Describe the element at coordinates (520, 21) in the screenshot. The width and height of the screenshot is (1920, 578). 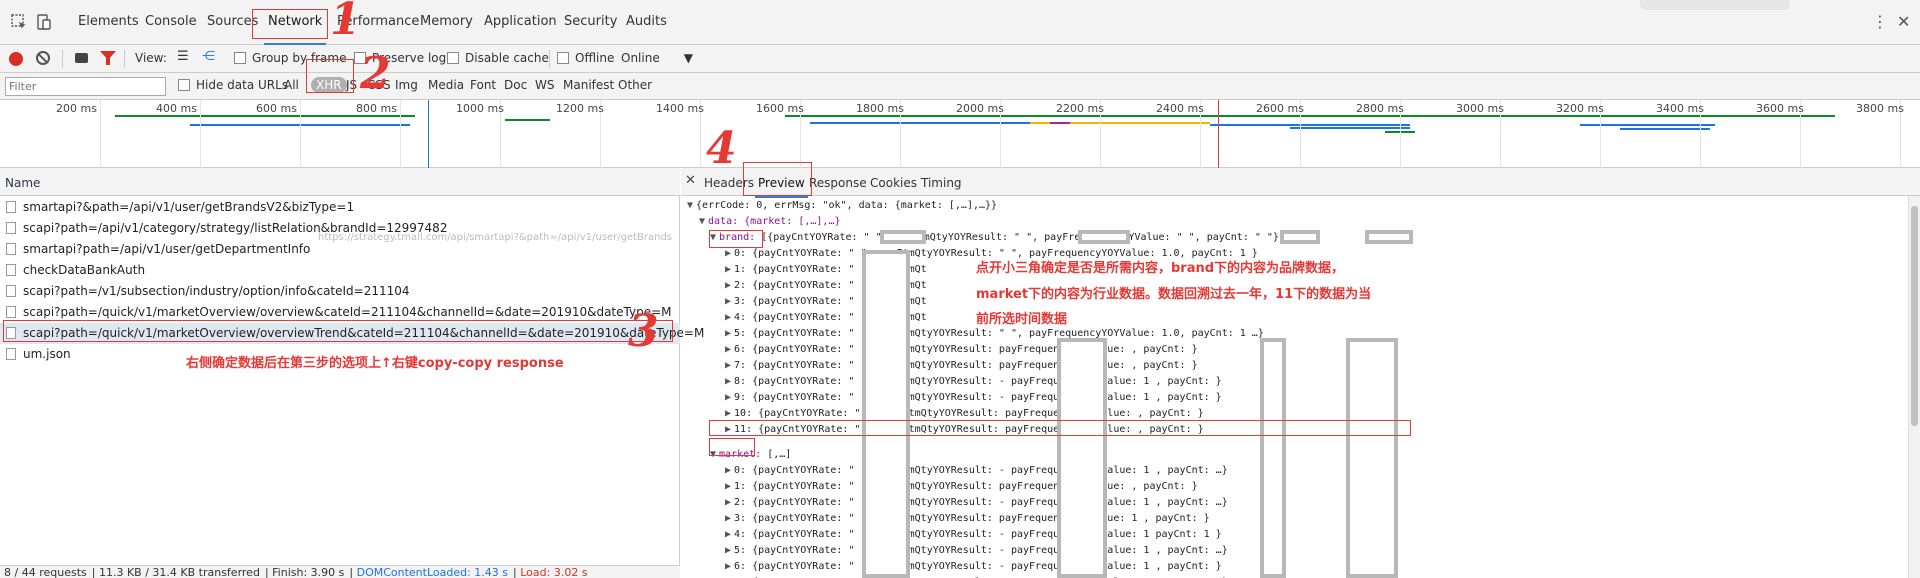
I see `tab-application: Application` at that location.